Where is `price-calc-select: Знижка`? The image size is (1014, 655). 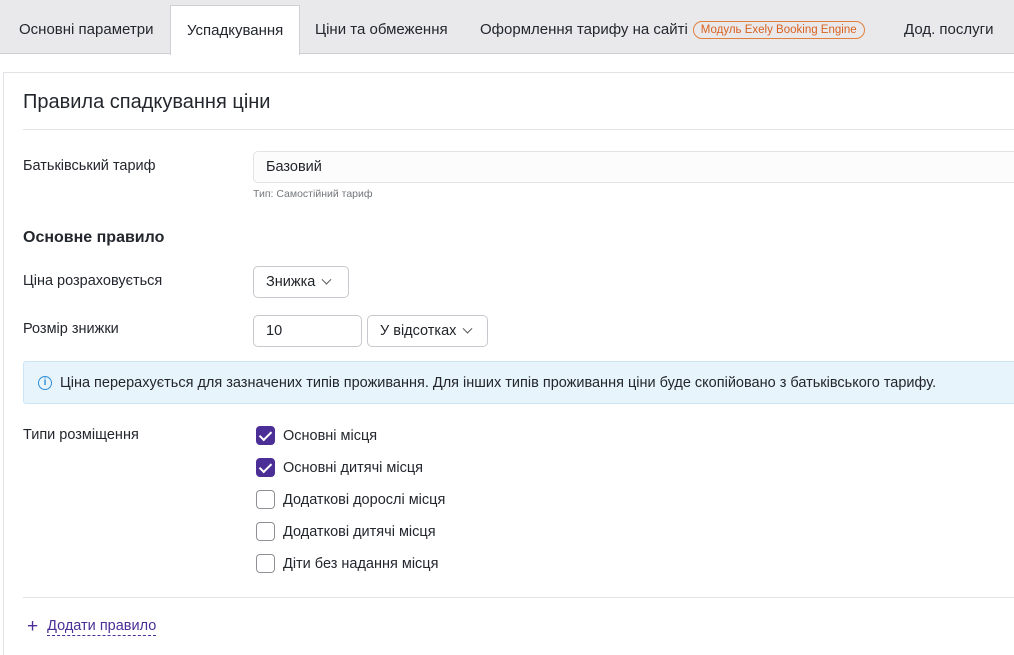
price-calc-select: Знижка is located at coordinates (301, 282).